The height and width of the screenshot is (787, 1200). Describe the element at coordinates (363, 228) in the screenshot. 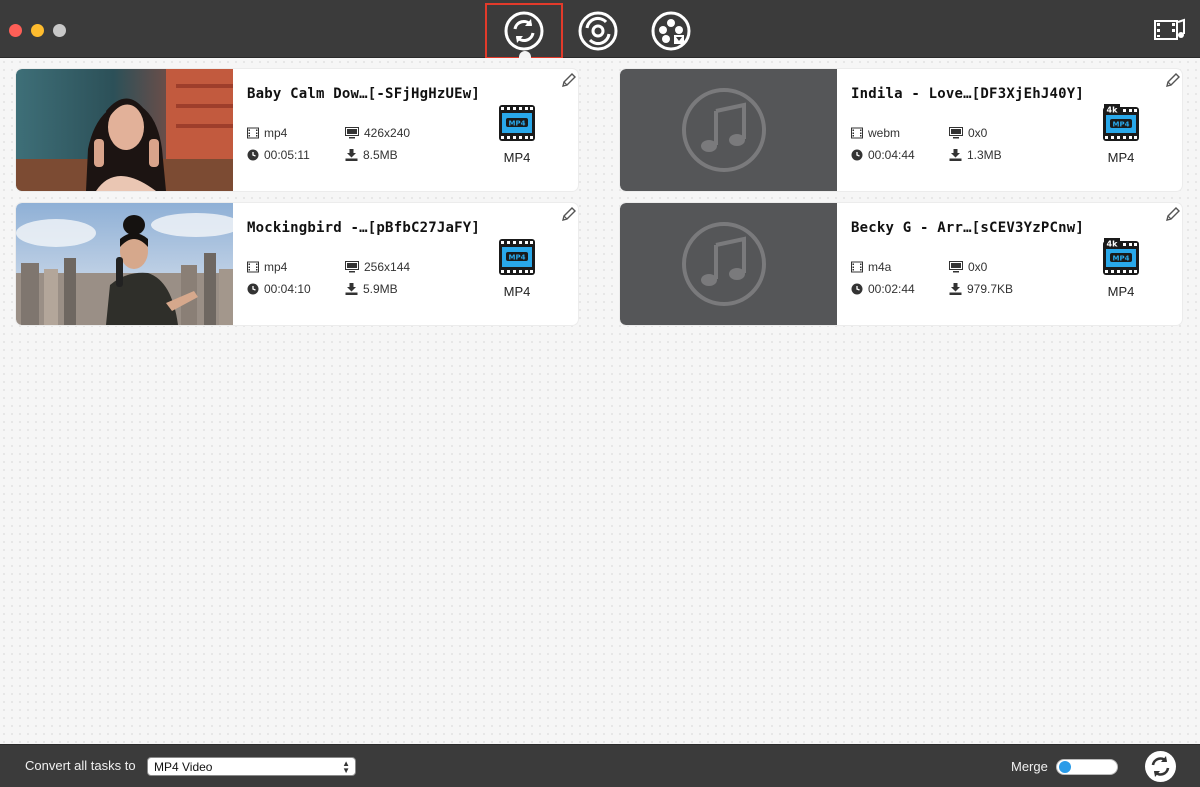

I see `task-title: Mockingbird -…[pBfbC27JaFY]` at that location.